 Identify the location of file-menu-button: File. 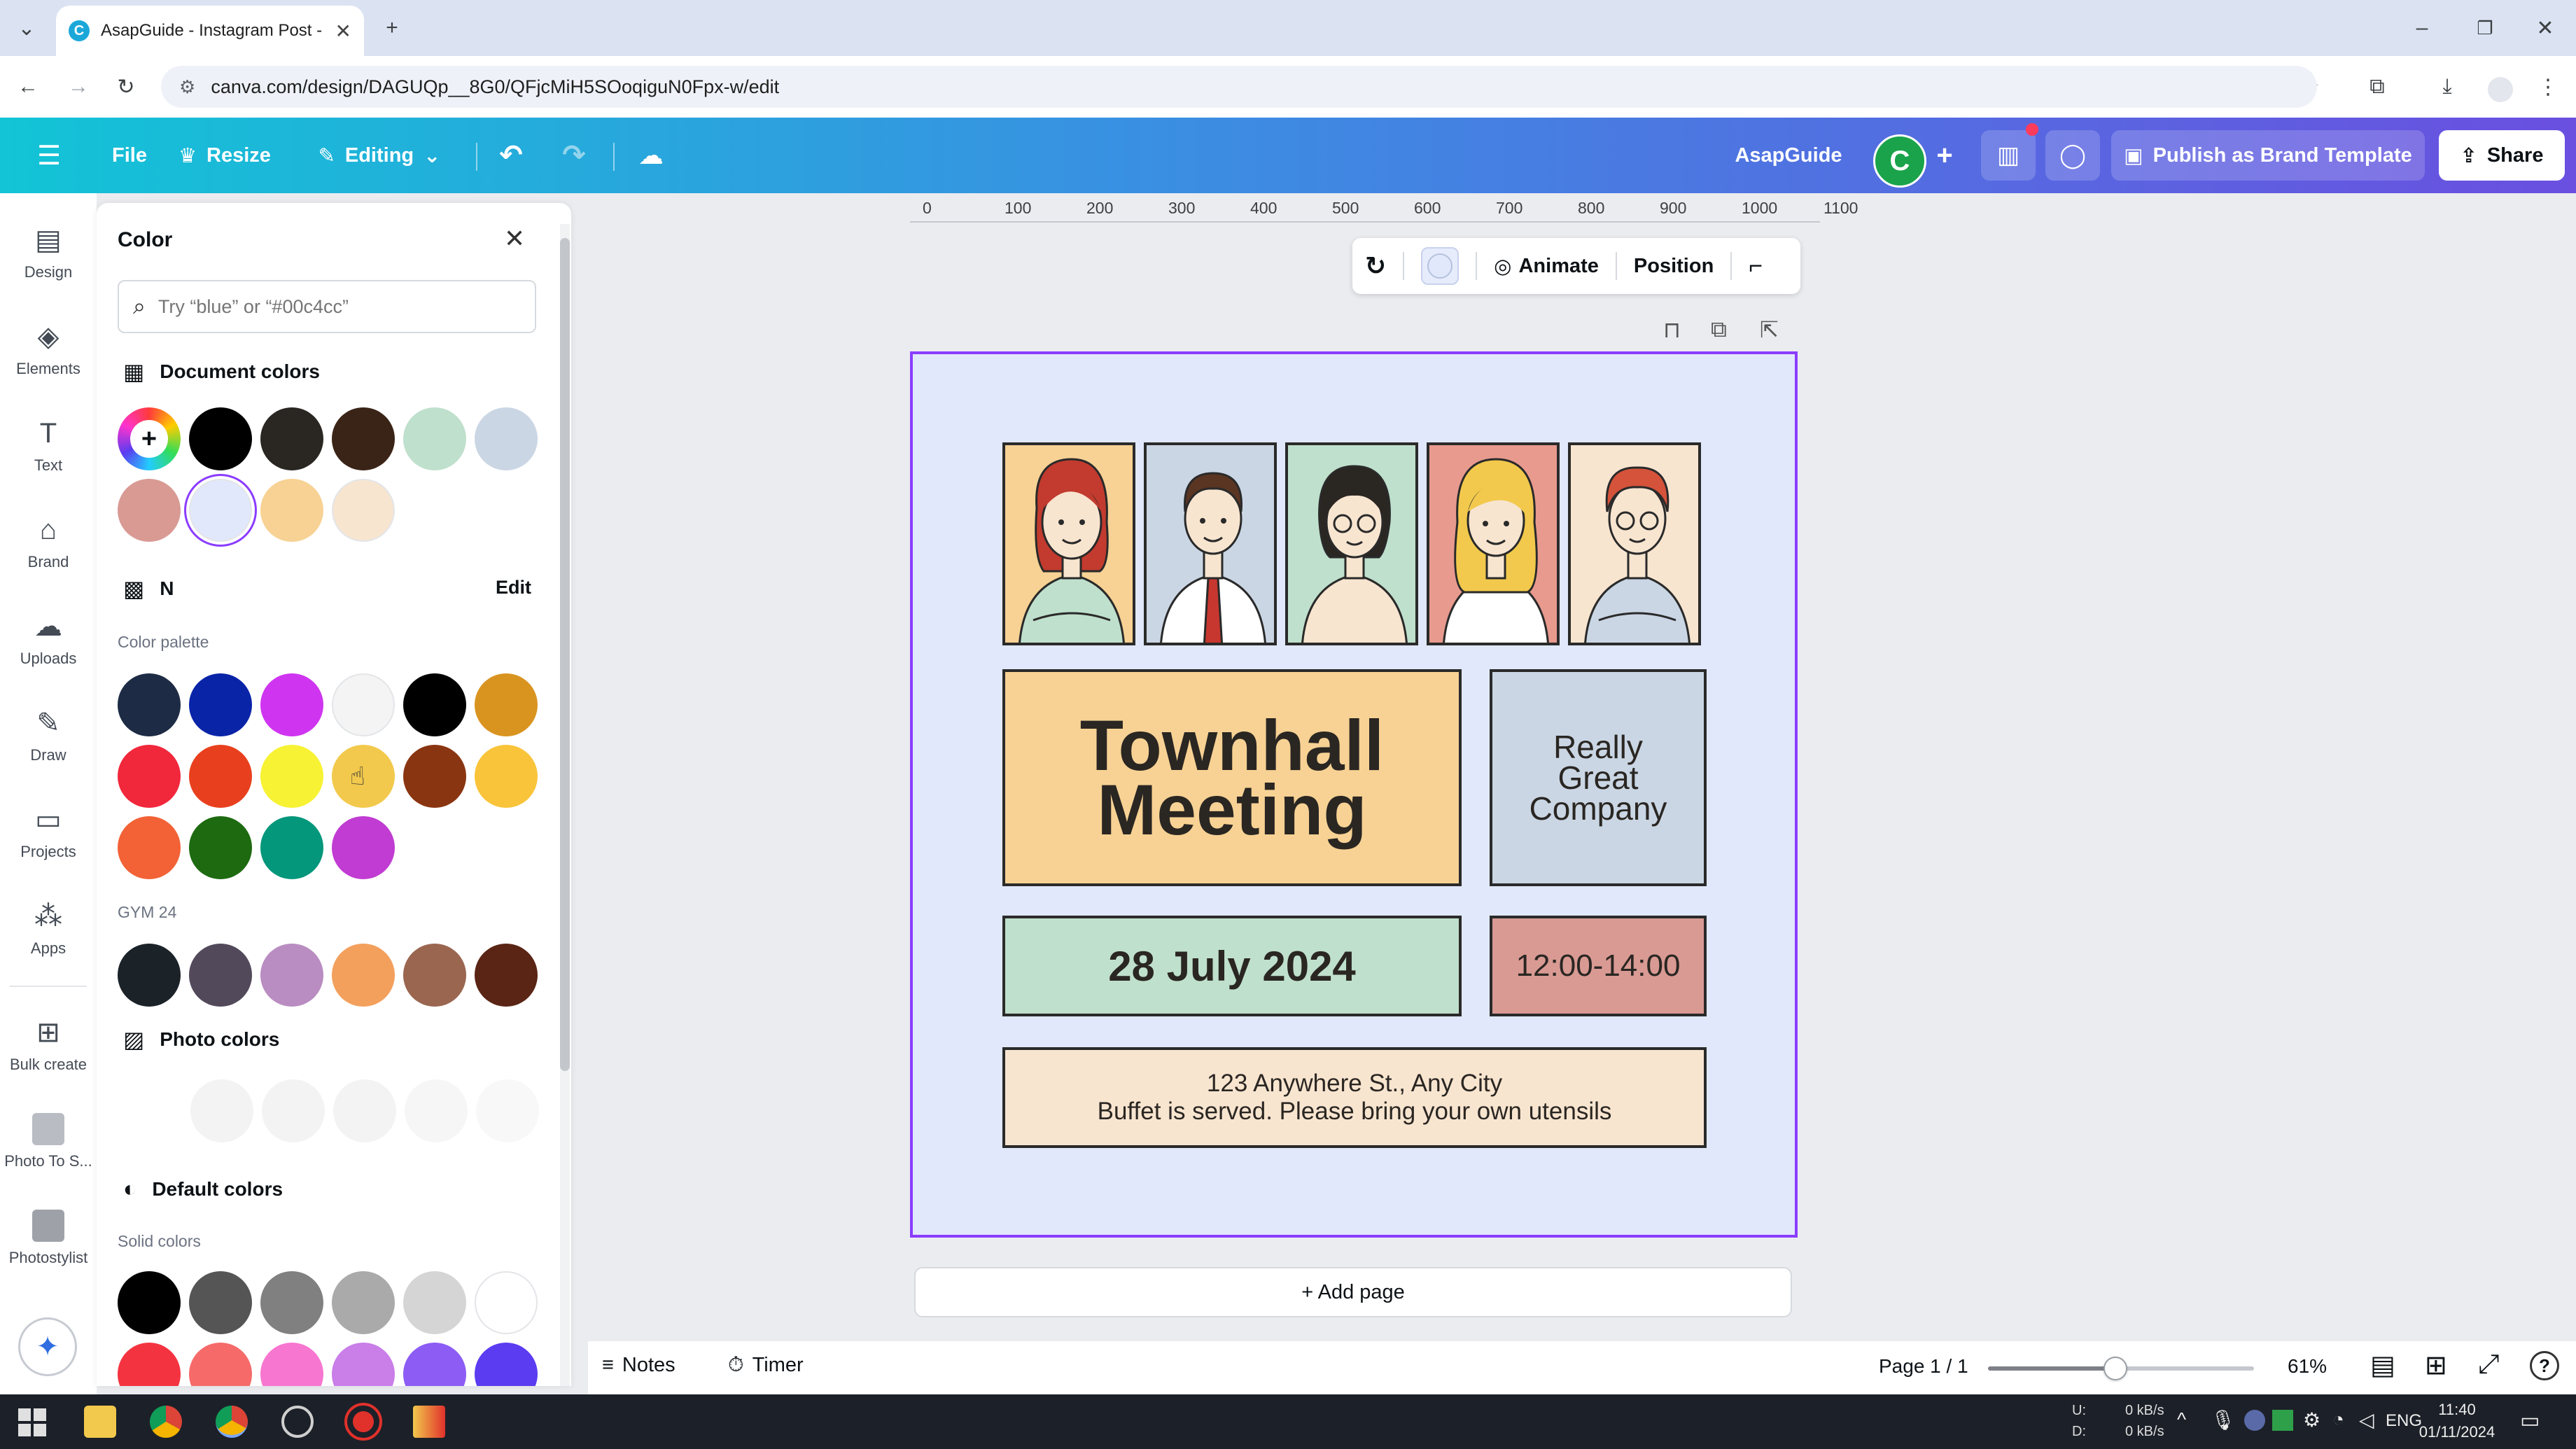
(129, 155).